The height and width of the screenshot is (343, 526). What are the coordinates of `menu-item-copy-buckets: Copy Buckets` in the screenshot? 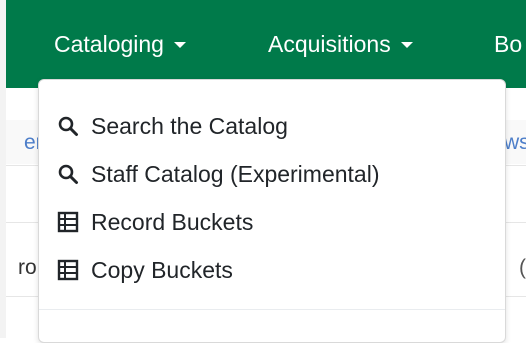 It's located at (145, 270).